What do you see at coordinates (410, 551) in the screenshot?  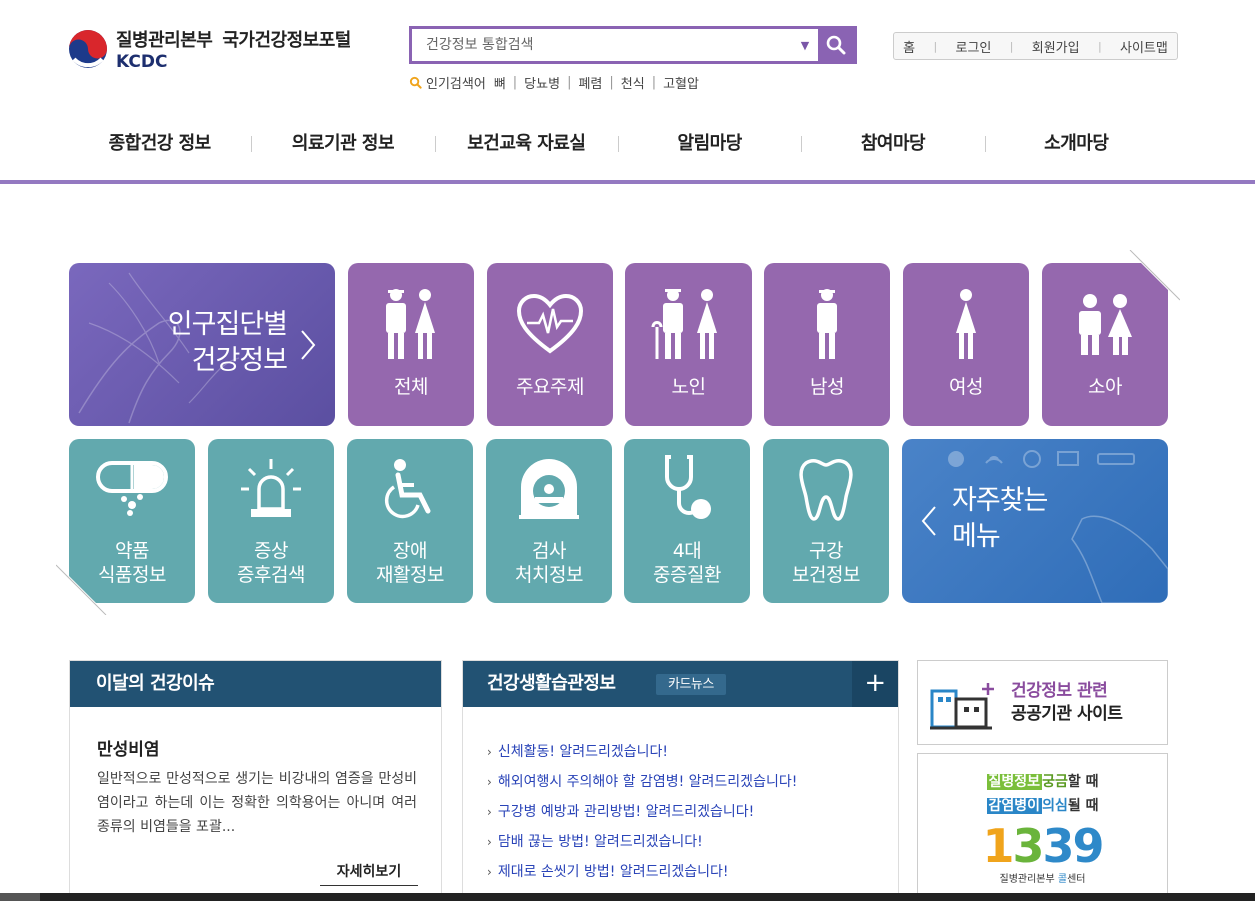 I see `tile-label-line1: 장애` at bounding box center [410, 551].